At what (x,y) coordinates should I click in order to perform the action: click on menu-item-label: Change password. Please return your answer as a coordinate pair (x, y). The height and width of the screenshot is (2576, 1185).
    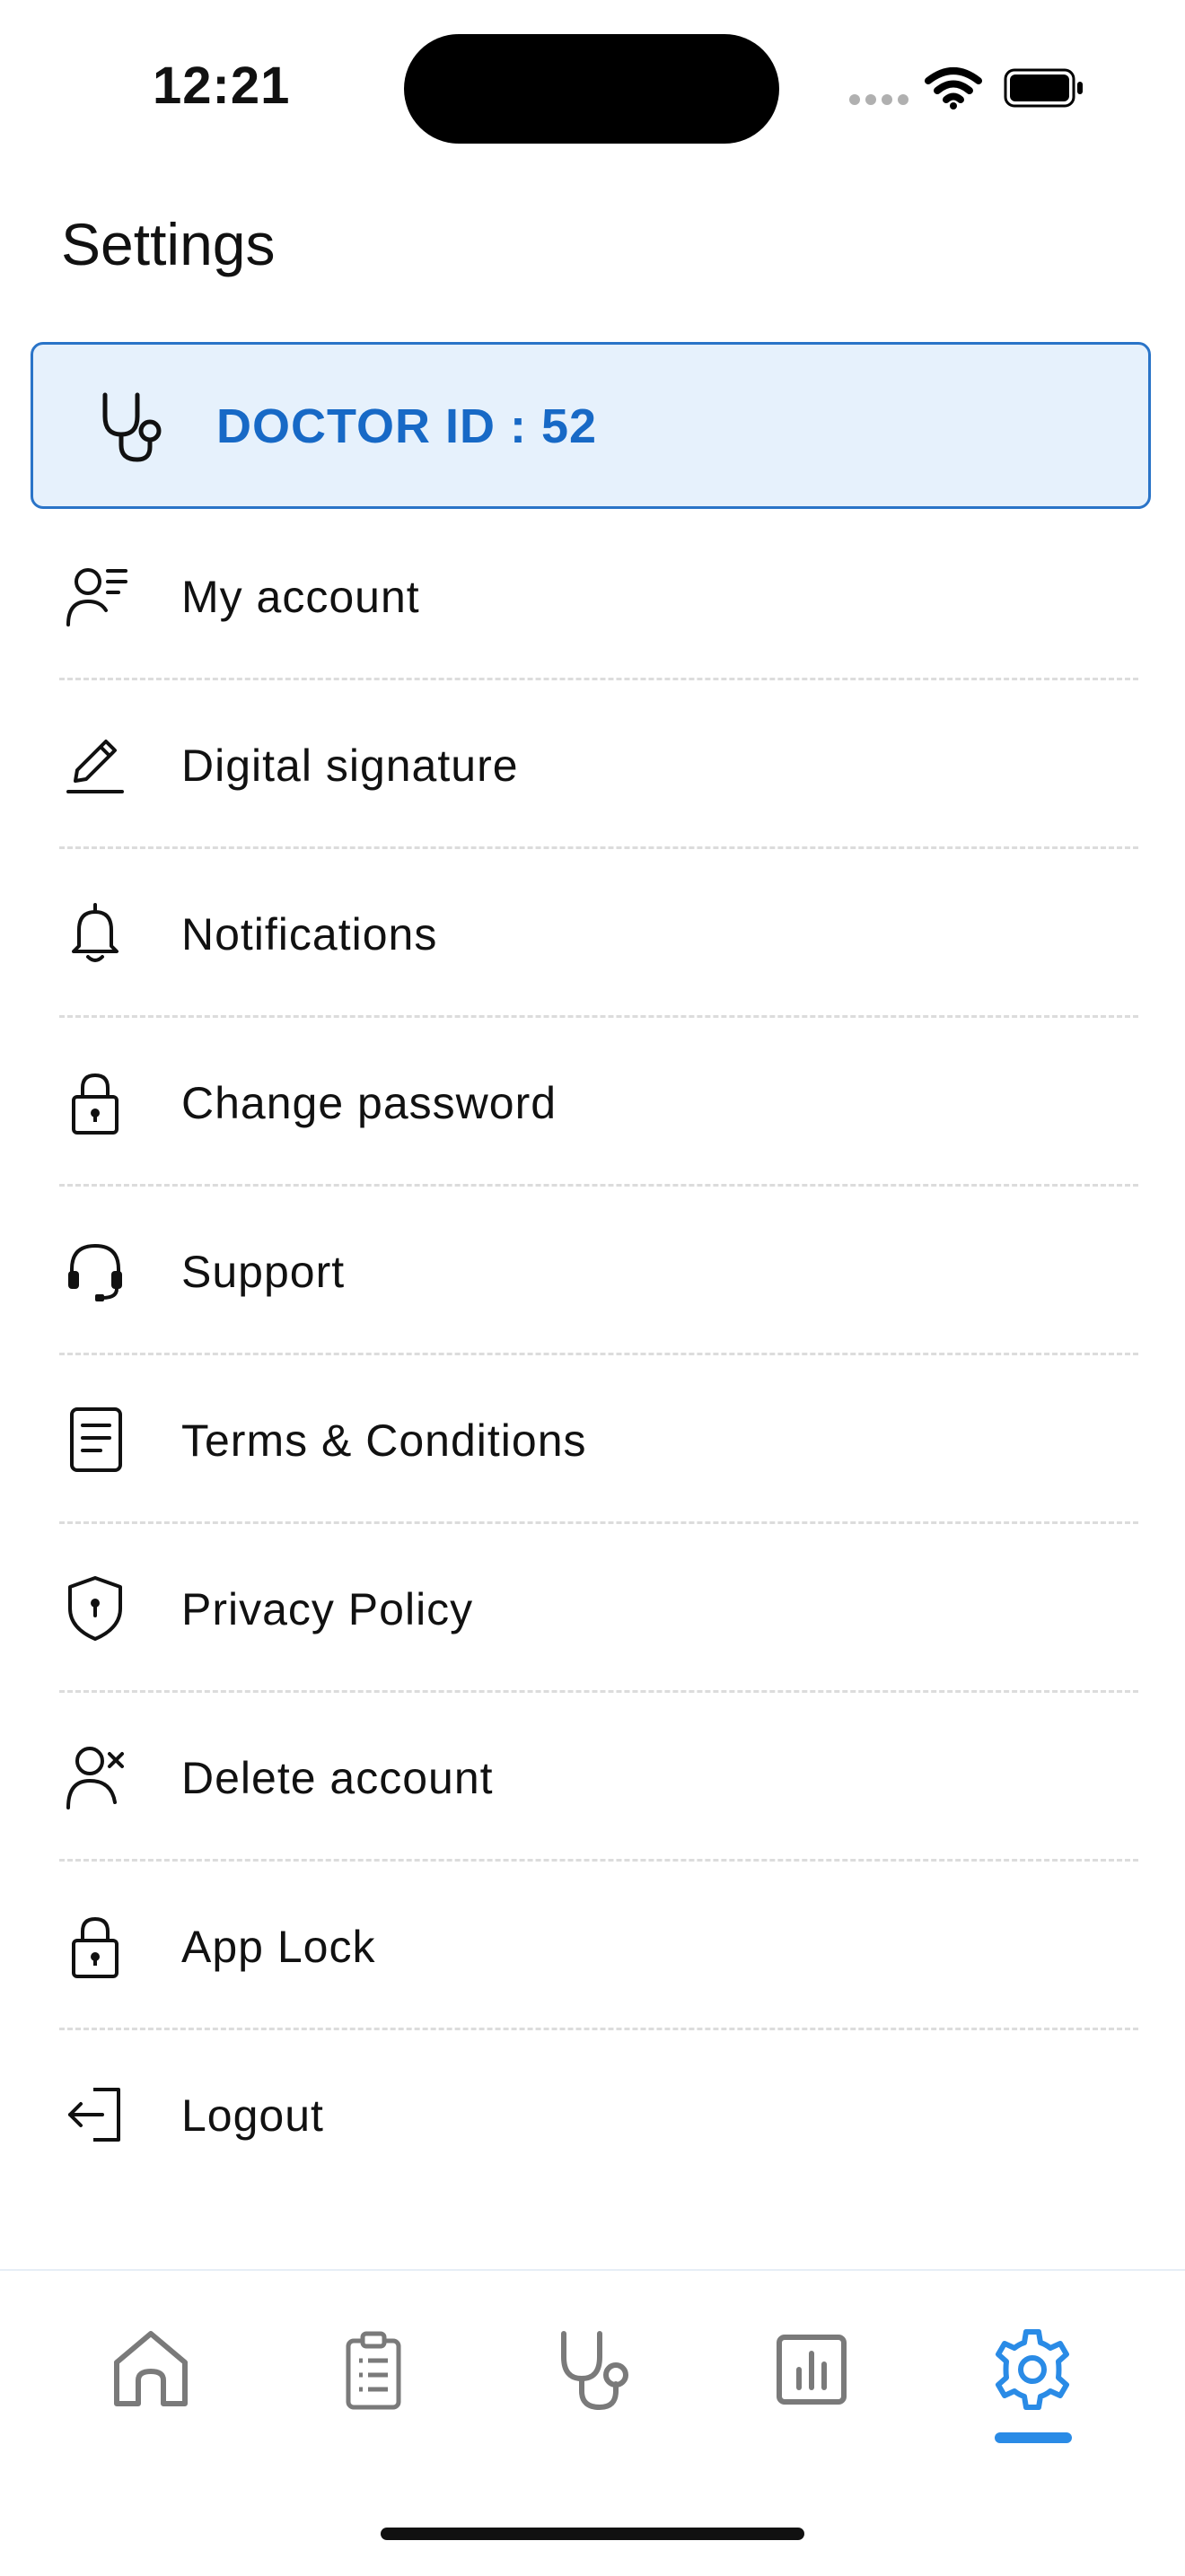
    Looking at the image, I should click on (369, 1103).